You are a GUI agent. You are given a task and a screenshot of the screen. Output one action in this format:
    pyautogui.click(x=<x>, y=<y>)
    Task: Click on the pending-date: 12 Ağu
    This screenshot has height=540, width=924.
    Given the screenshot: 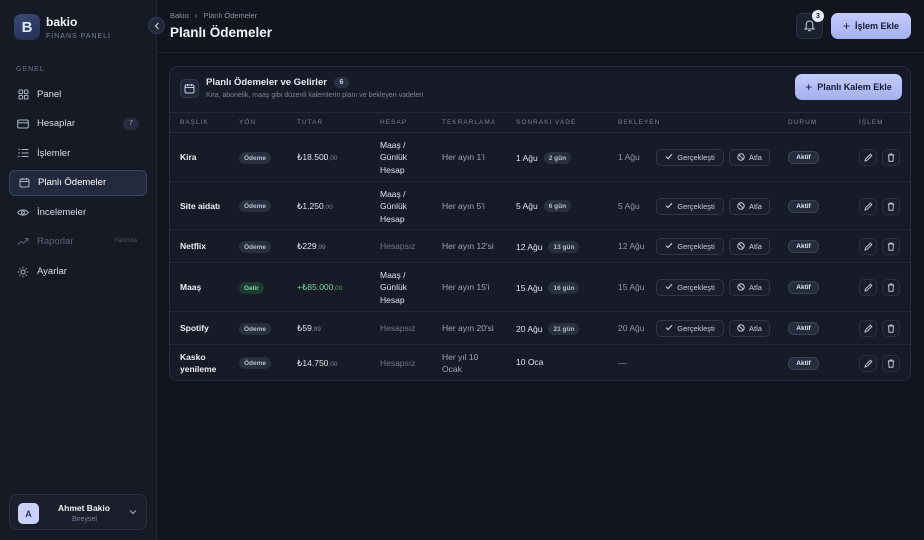 What is the action you would take?
    pyautogui.click(x=631, y=246)
    